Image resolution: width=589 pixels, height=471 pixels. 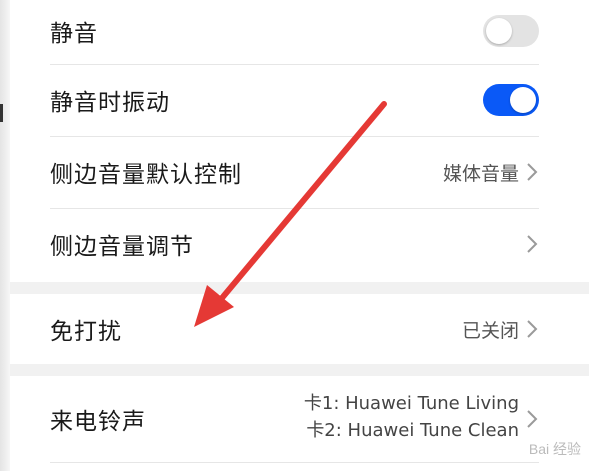 What do you see at coordinates (480, 173) in the screenshot?
I see `side-volume-default-value: 媒体音量` at bounding box center [480, 173].